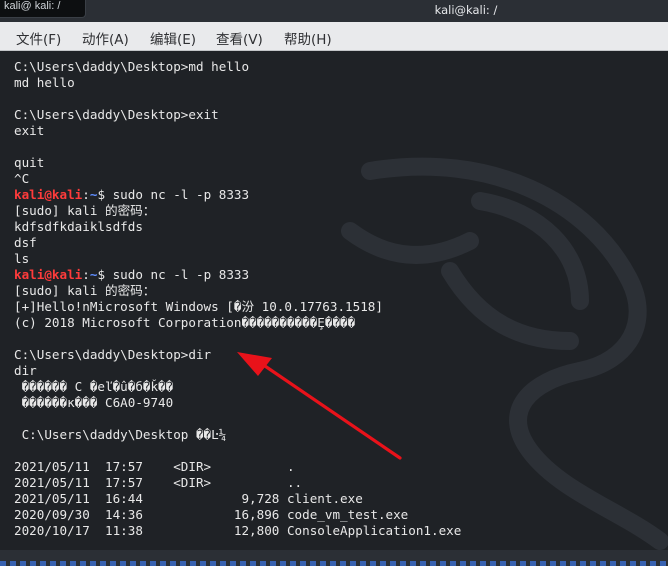  Describe the element at coordinates (44, 82) in the screenshot. I see `terminal-line: md hello` at that location.